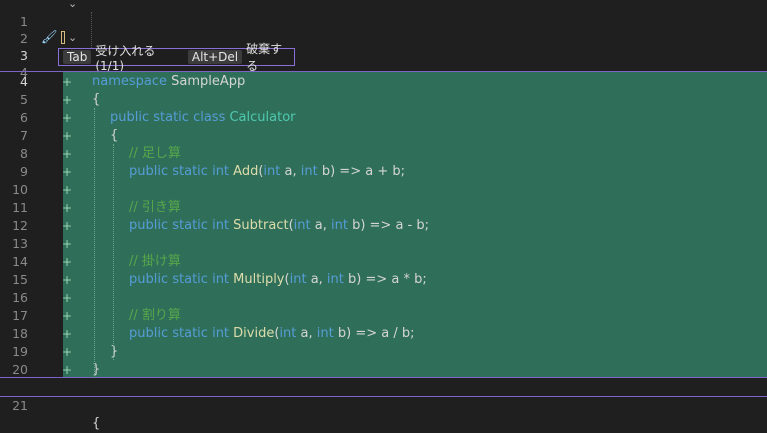 The width and height of the screenshot is (767, 433). What do you see at coordinates (208, 81) in the screenshot?
I see `code-token: SampleApp` at bounding box center [208, 81].